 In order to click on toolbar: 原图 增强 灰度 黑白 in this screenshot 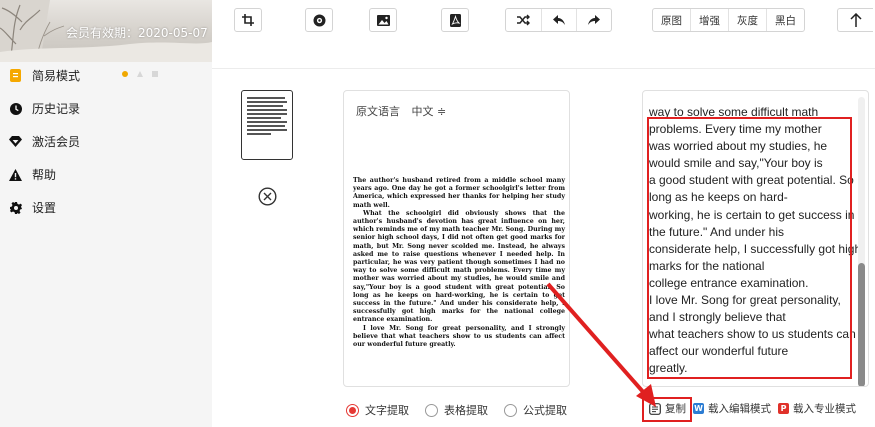, I will do `click(543, 22)`.